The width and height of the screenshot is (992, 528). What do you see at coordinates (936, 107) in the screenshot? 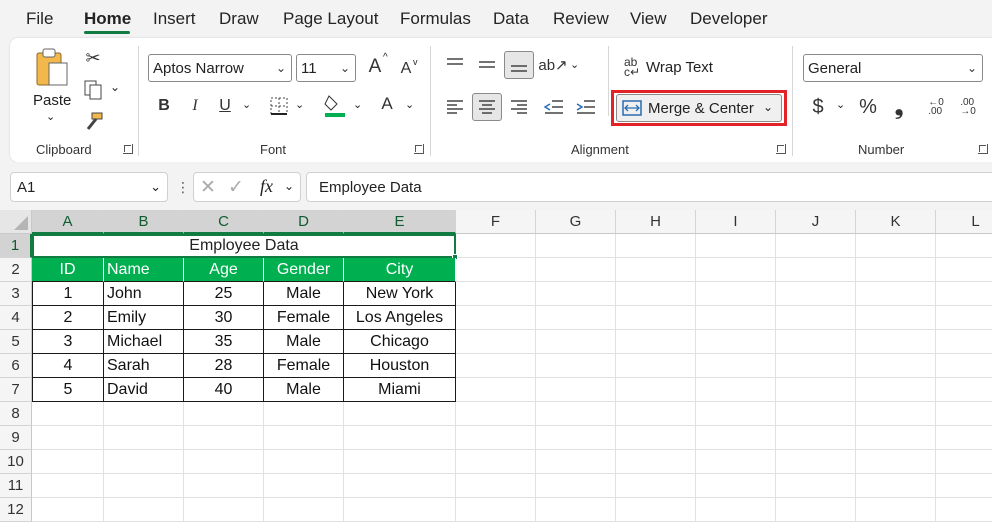
I see `increase-decimal-icon: ←0.00` at bounding box center [936, 107].